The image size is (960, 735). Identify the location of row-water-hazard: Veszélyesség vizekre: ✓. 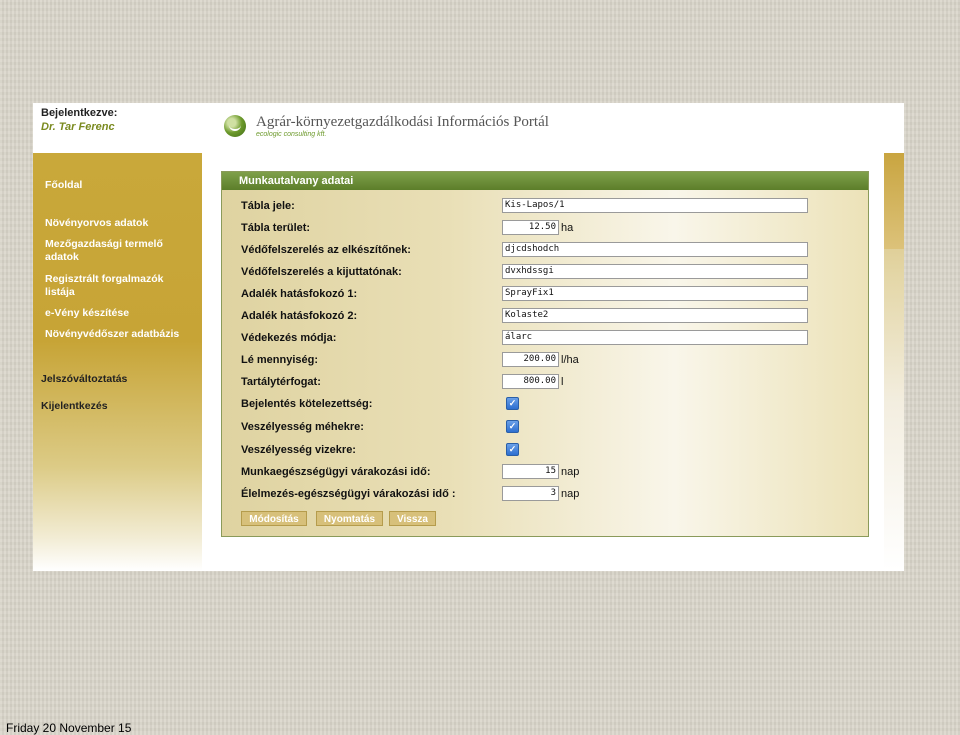
(545, 451).